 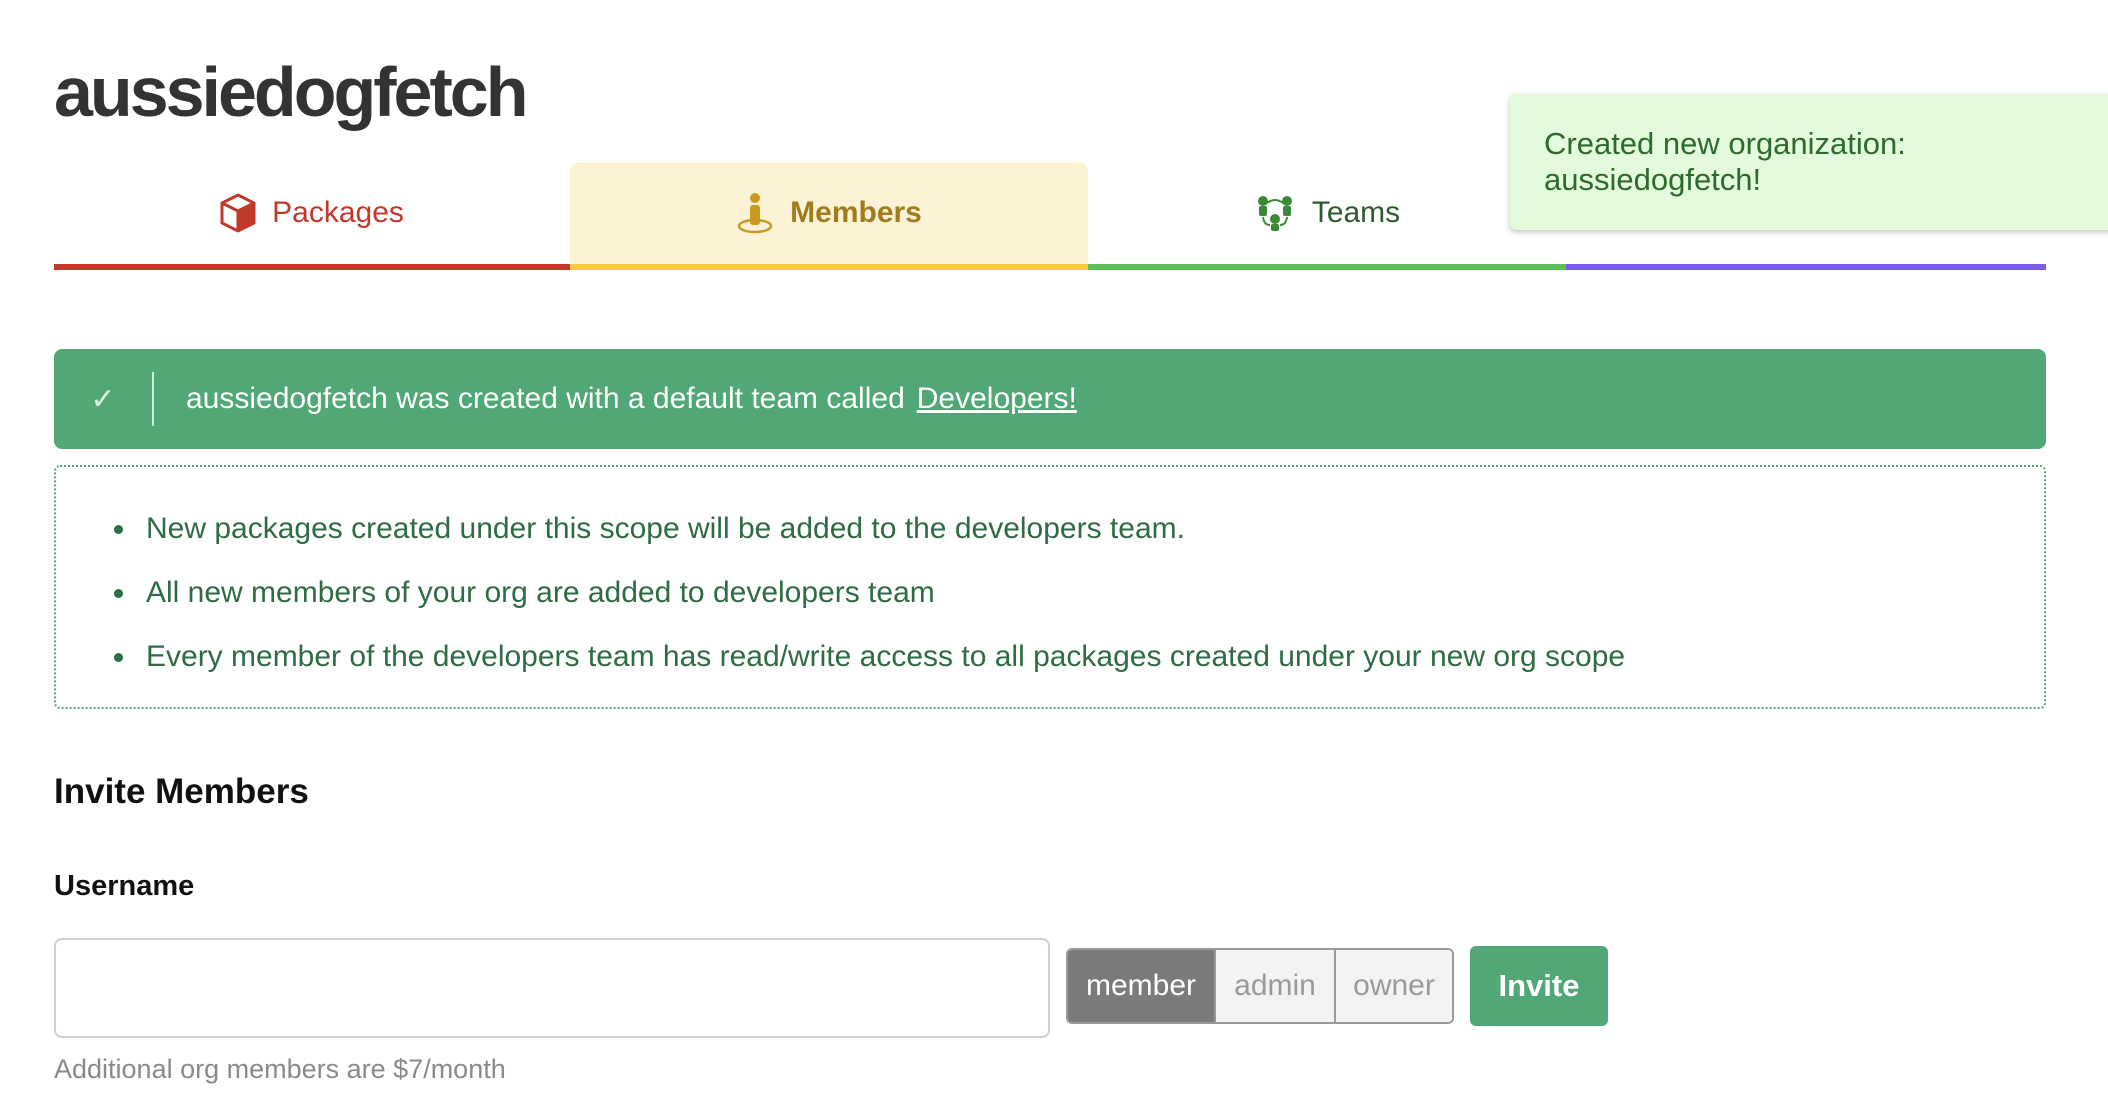 What do you see at coordinates (153, 399) in the screenshot?
I see `banner-divider` at bounding box center [153, 399].